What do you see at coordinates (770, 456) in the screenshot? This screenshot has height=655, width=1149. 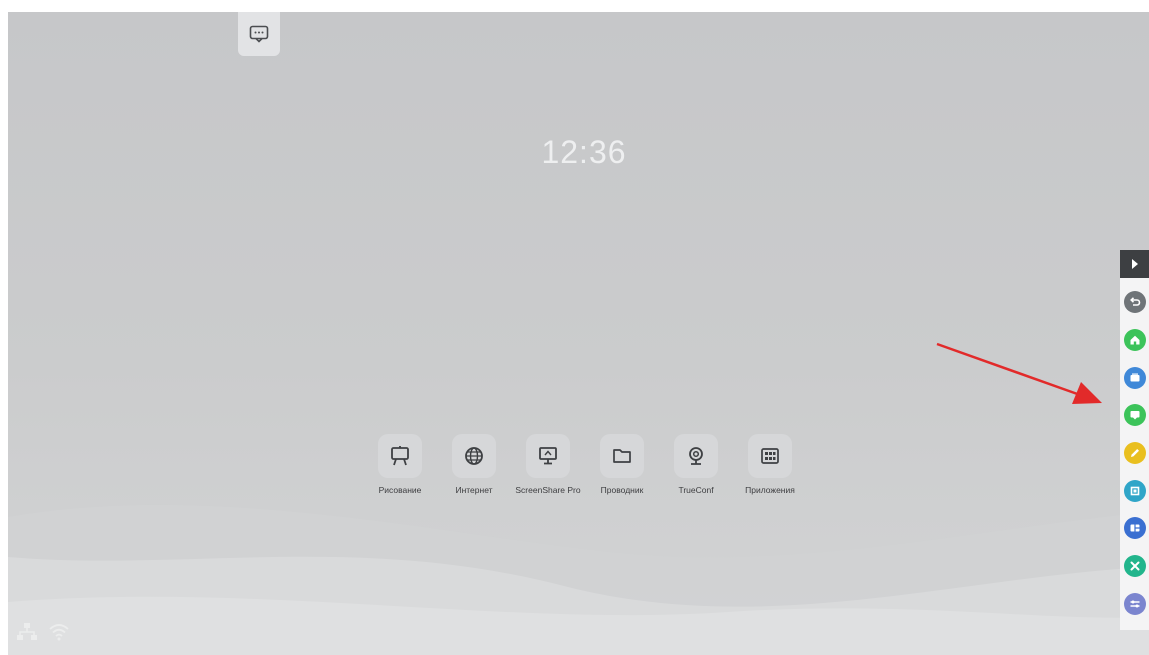 I see `apps-grid-icon` at bounding box center [770, 456].